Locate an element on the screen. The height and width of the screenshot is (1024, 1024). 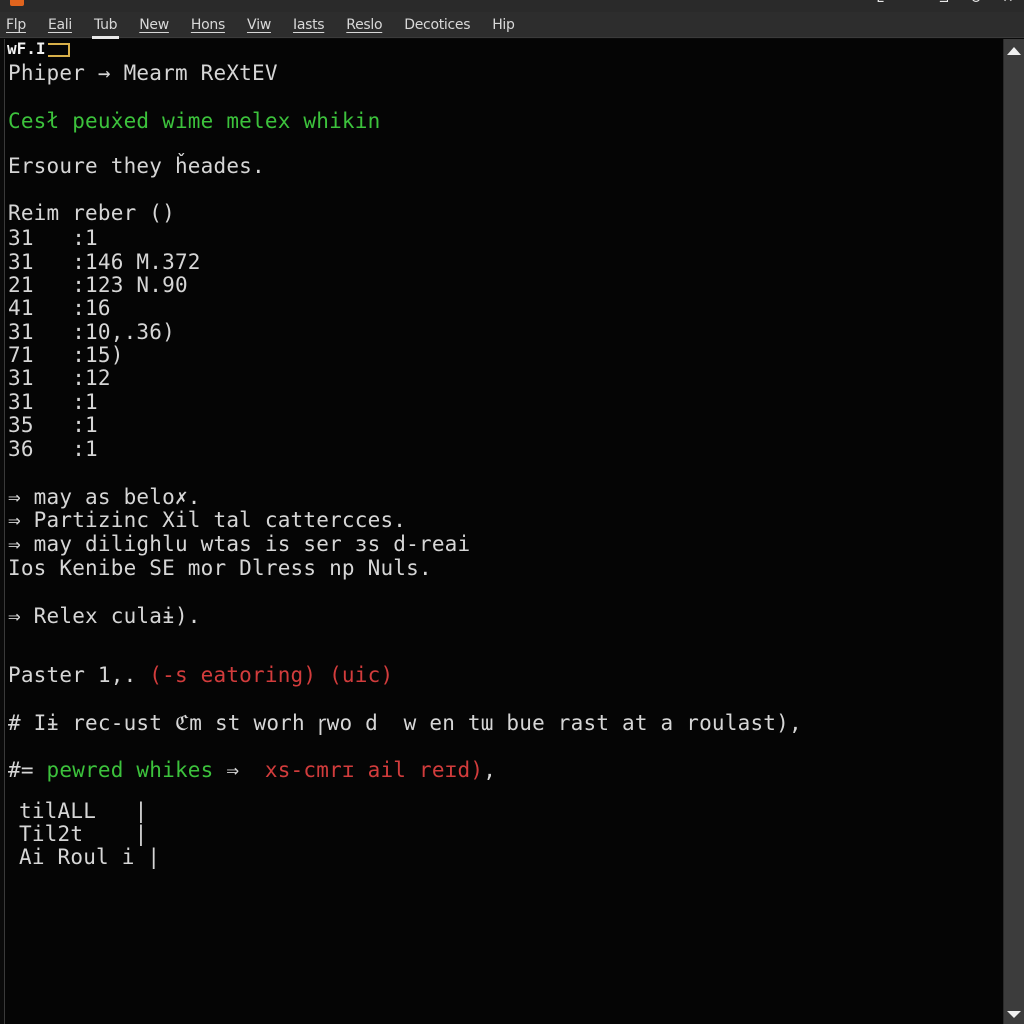
menu-edit: Eali is located at coordinates (60, 25).